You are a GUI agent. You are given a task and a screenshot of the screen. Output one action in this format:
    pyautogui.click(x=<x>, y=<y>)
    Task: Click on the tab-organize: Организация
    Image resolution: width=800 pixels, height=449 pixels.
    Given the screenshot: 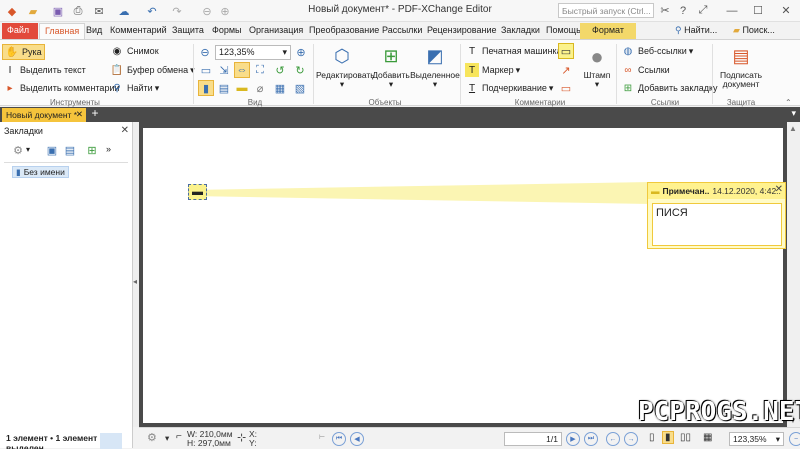 What is the action you would take?
    pyautogui.click(x=276, y=31)
    